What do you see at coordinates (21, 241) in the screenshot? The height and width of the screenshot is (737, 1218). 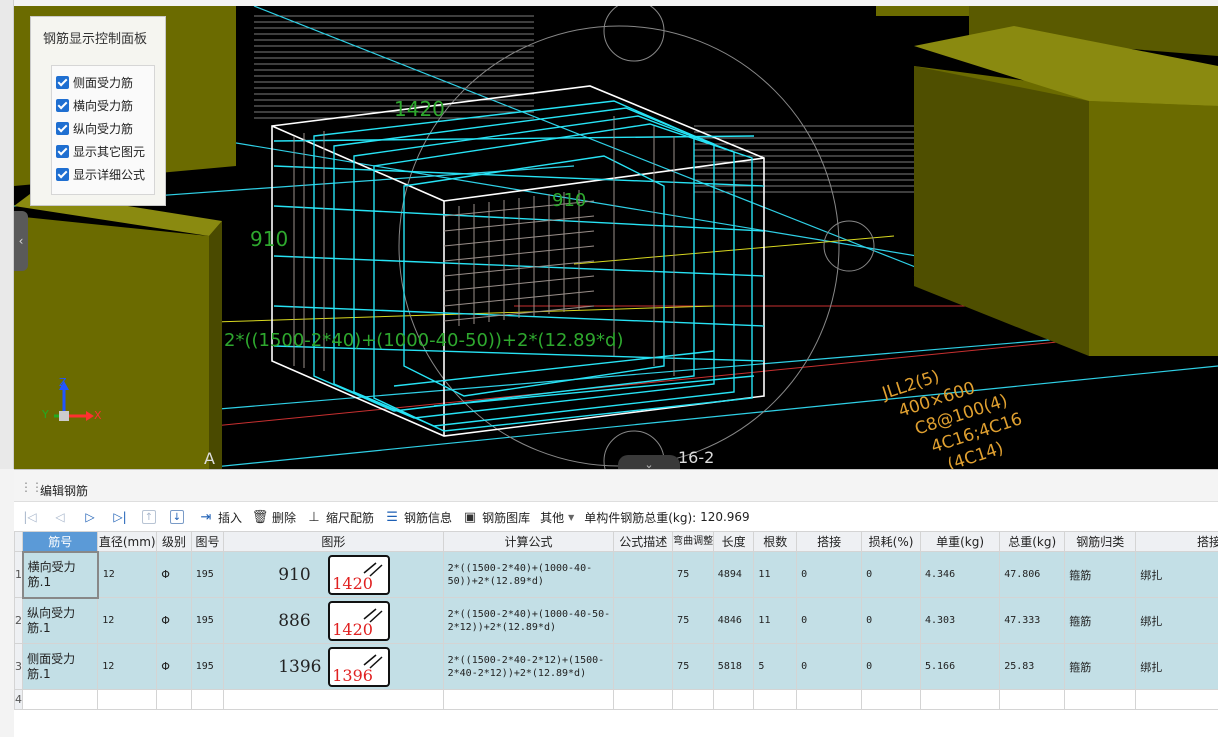 I see `collapse-left-handle: ‹` at bounding box center [21, 241].